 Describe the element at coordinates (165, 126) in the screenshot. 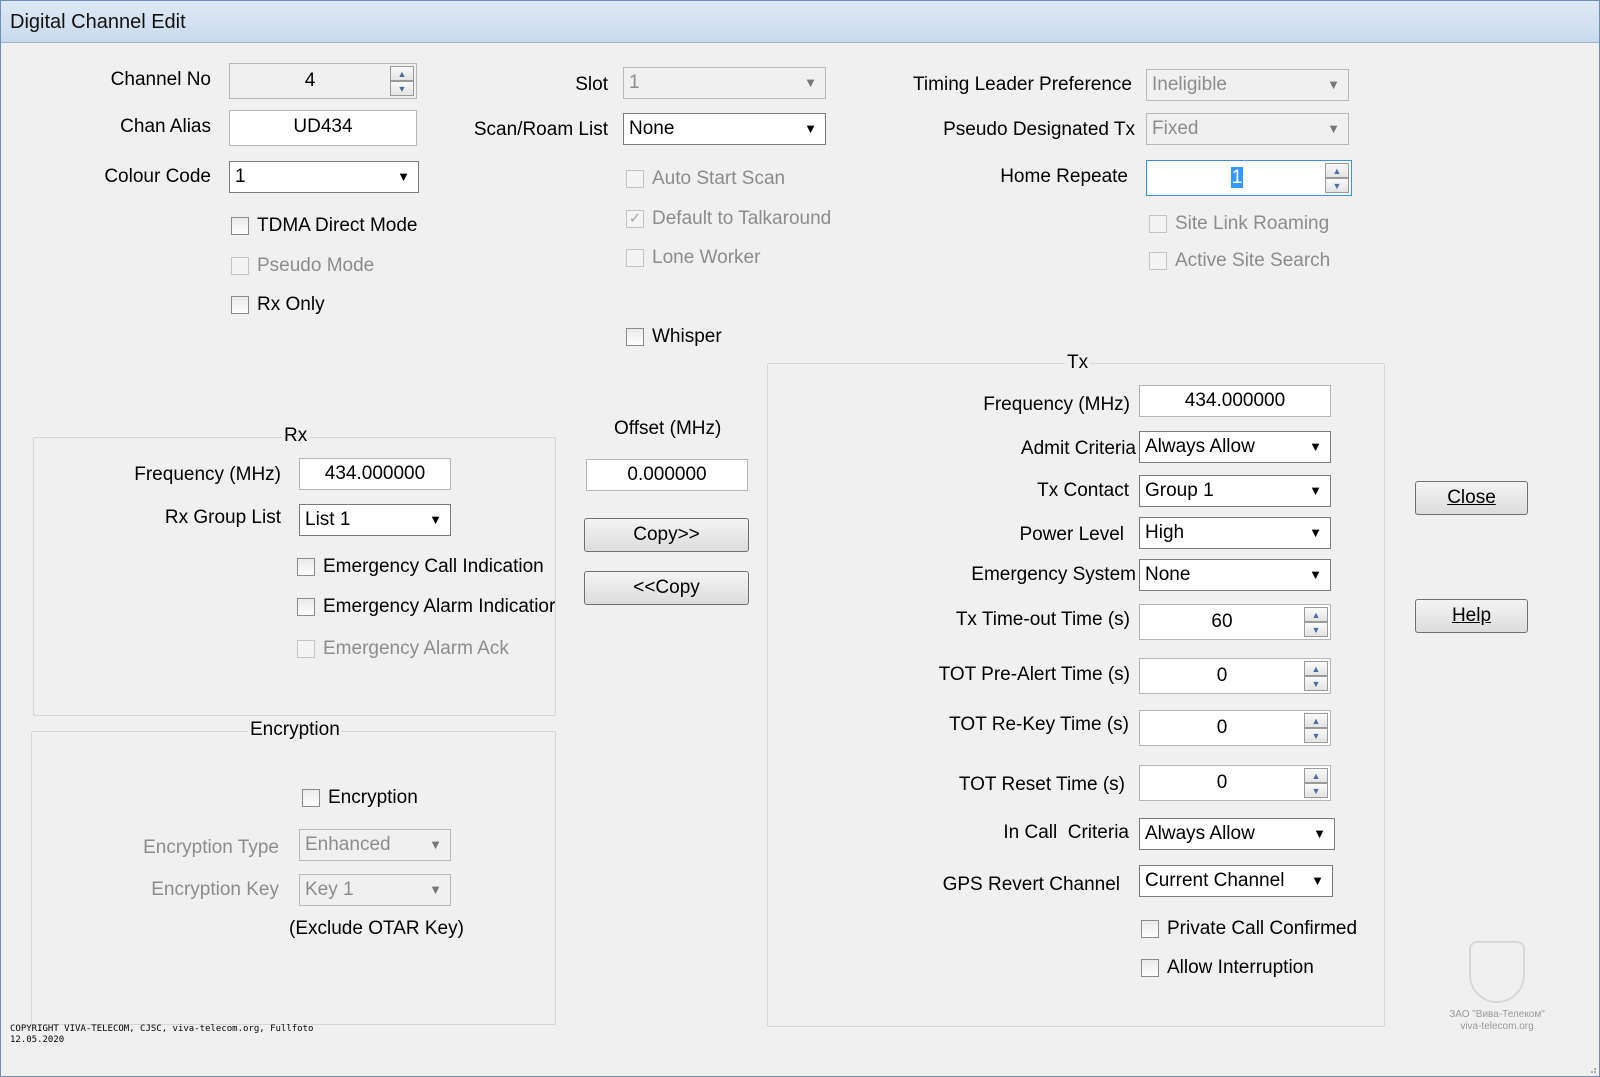

I see `chan-alias-label: Chan Alias` at that location.